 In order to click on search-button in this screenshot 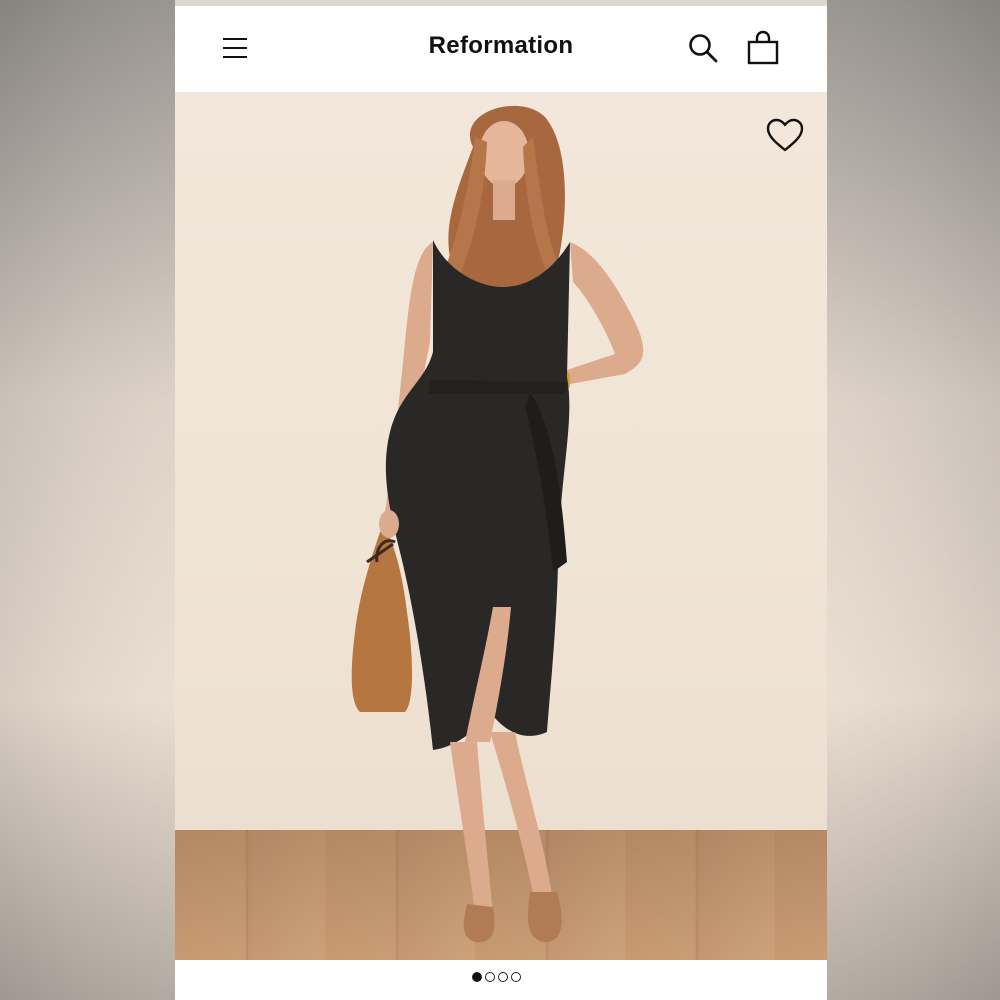, I will do `click(703, 48)`.